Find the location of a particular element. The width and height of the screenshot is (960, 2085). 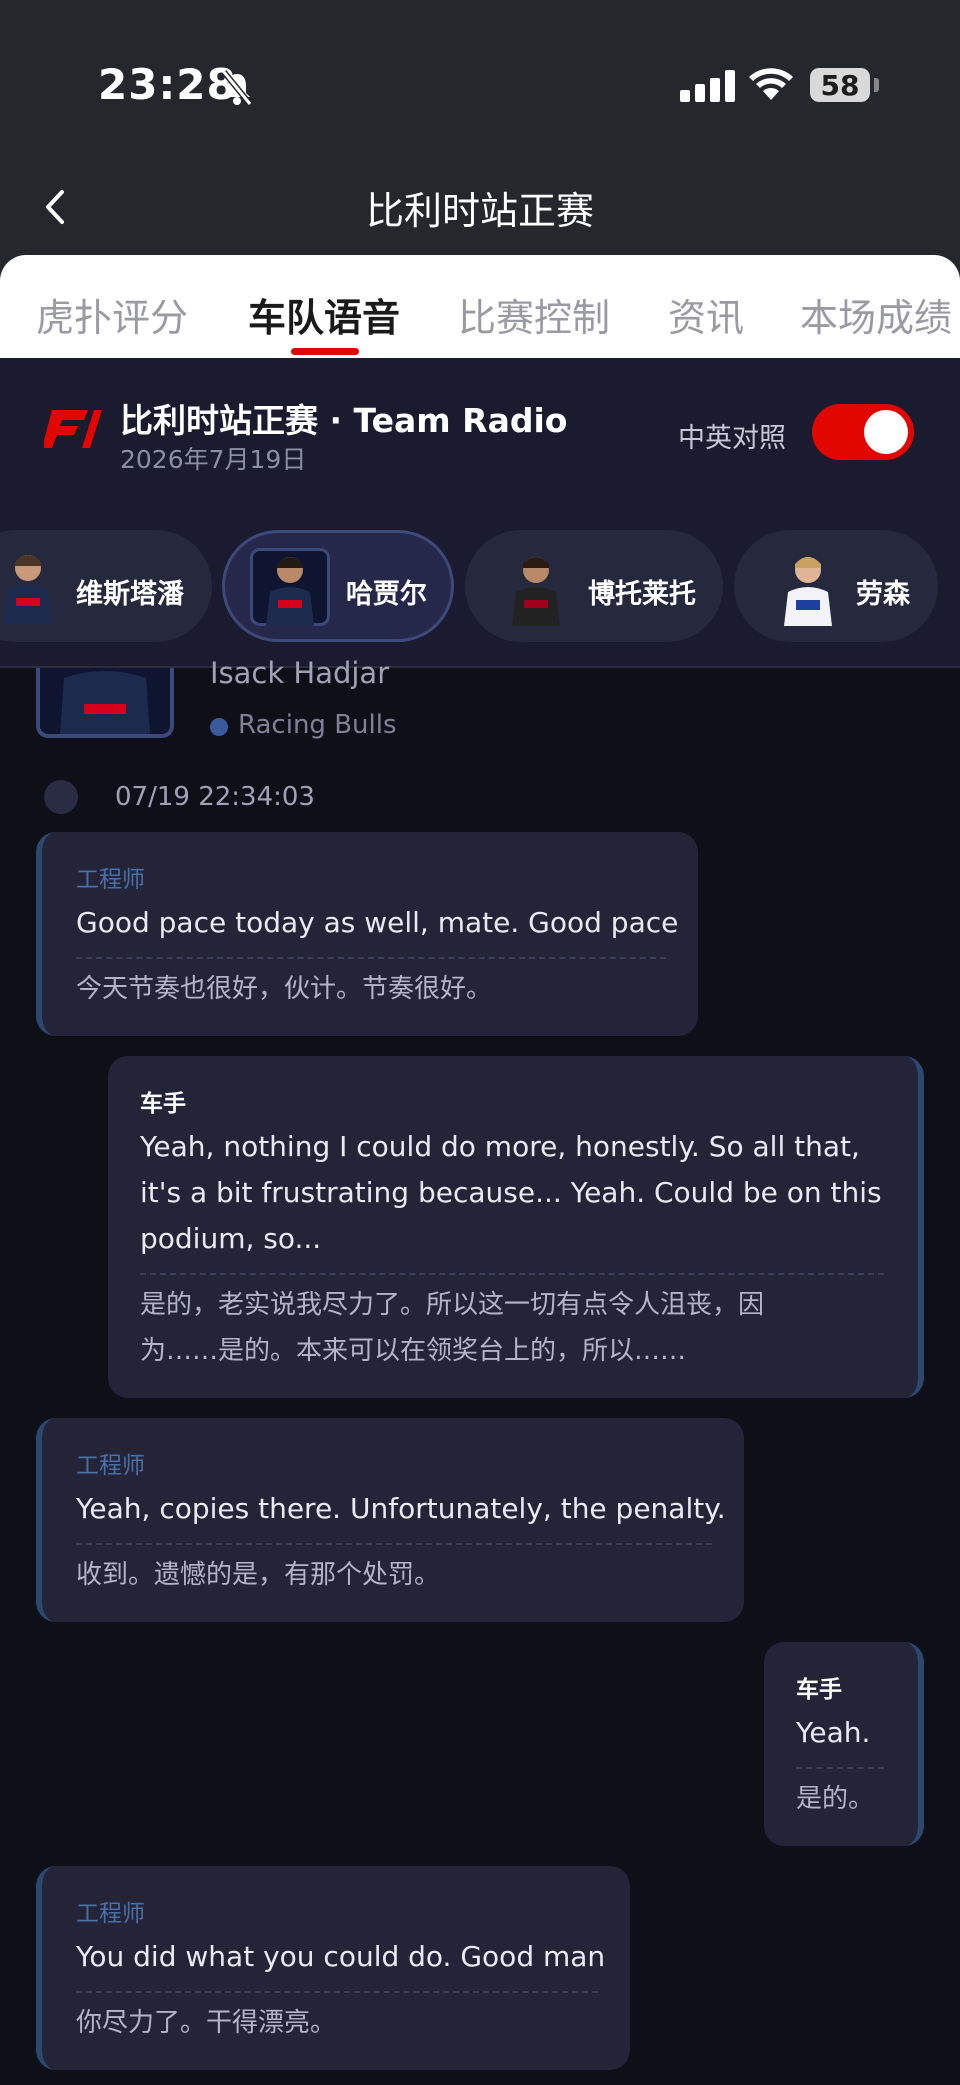

tab-bar: 虎扑评分 车队语音 比赛控制 资讯 本场成绩 is located at coordinates (480, 306).